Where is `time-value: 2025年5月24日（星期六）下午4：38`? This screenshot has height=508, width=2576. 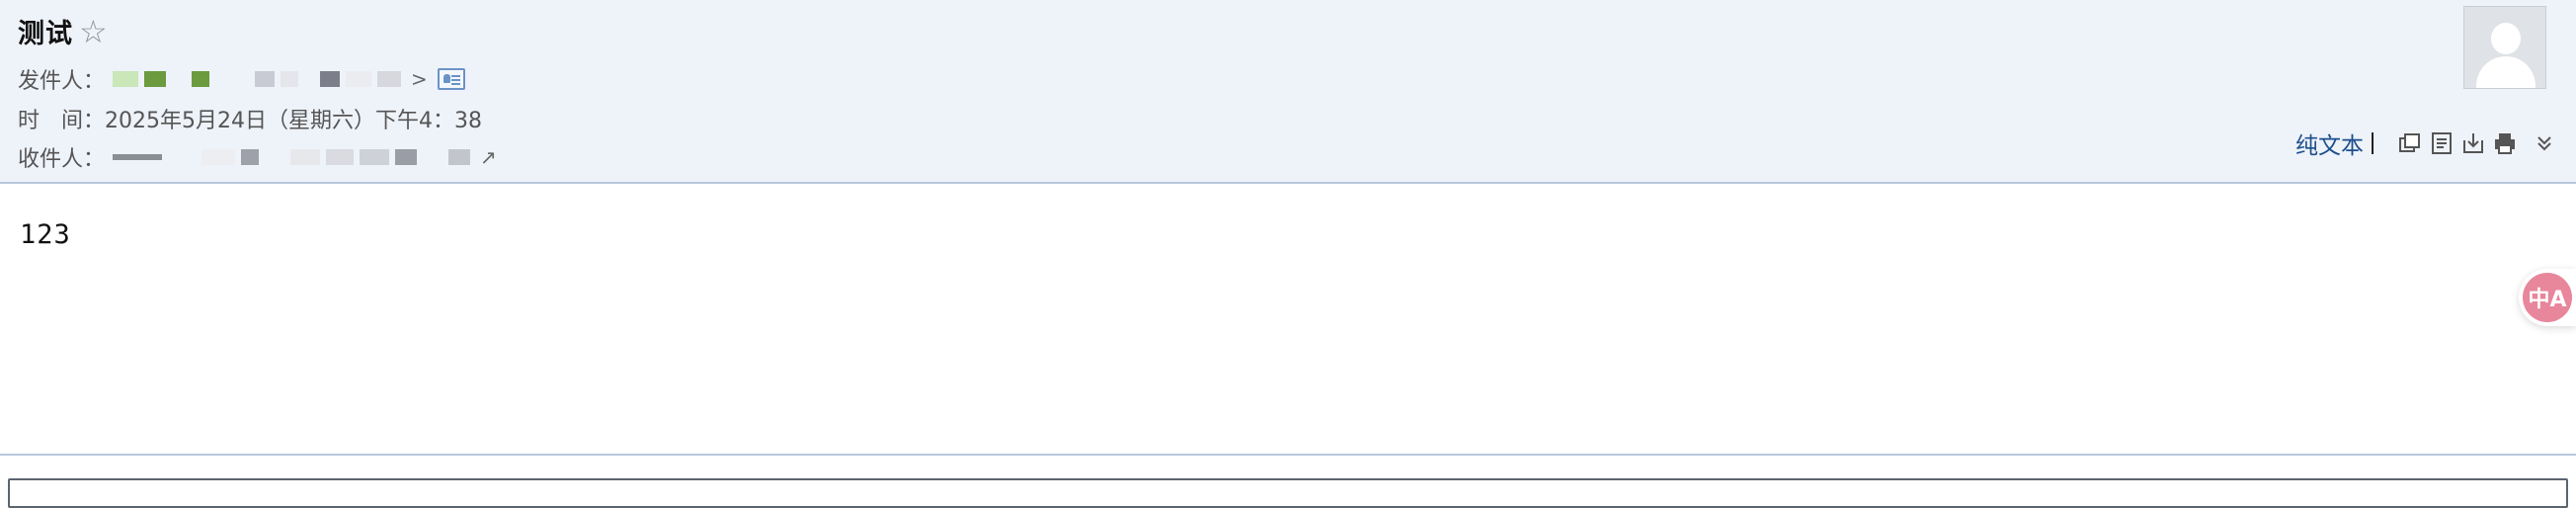 time-value: 2025年5月24日（星期六）下午4：38 is located at coordinates (293, 121).